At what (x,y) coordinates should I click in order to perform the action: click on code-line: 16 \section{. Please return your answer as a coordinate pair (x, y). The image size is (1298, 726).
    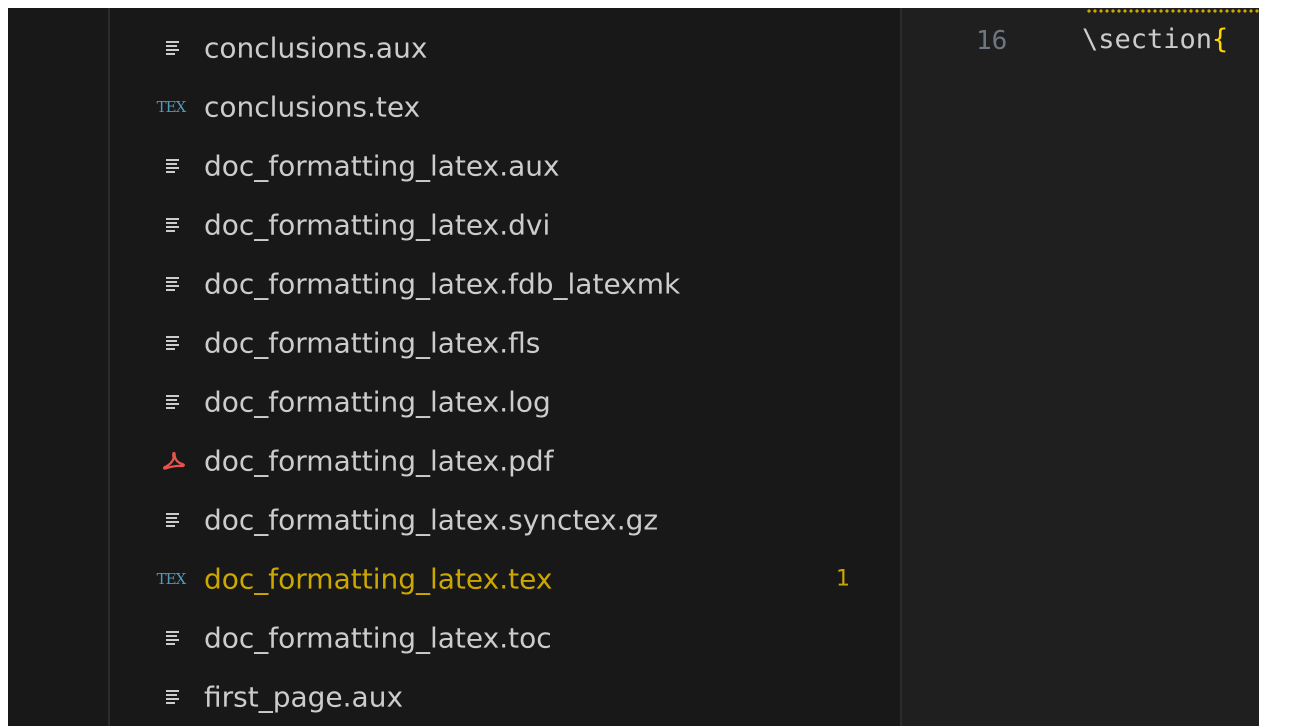
    Looking at the image, I should click on (1080, 47).